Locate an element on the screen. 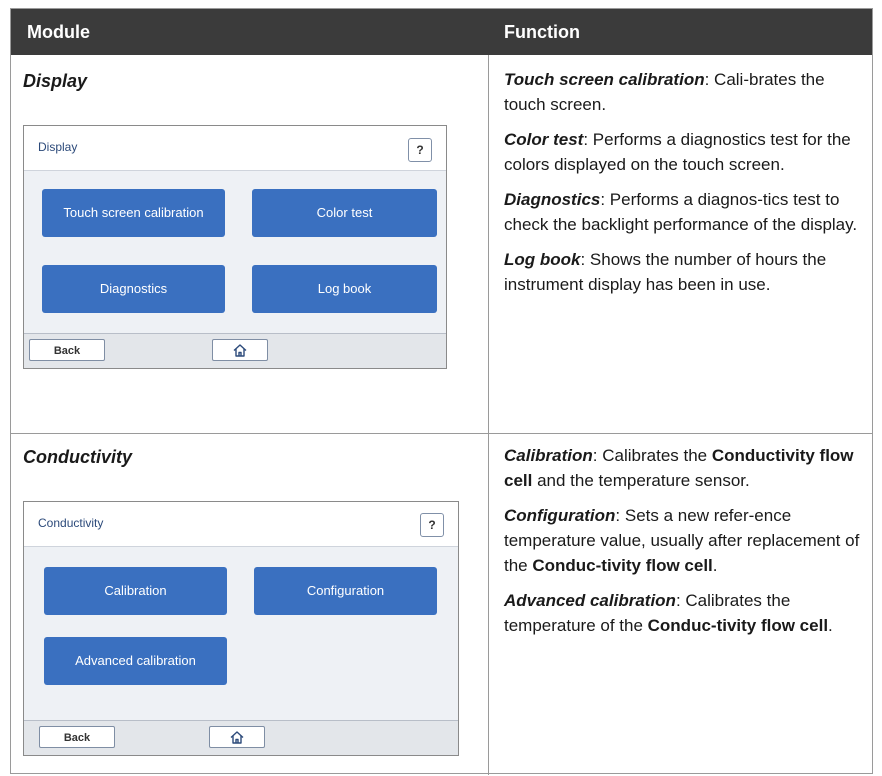 The width and height of the screenshot is (882, 776). configuration-button: Configuration is located at coordinates (345, 591).